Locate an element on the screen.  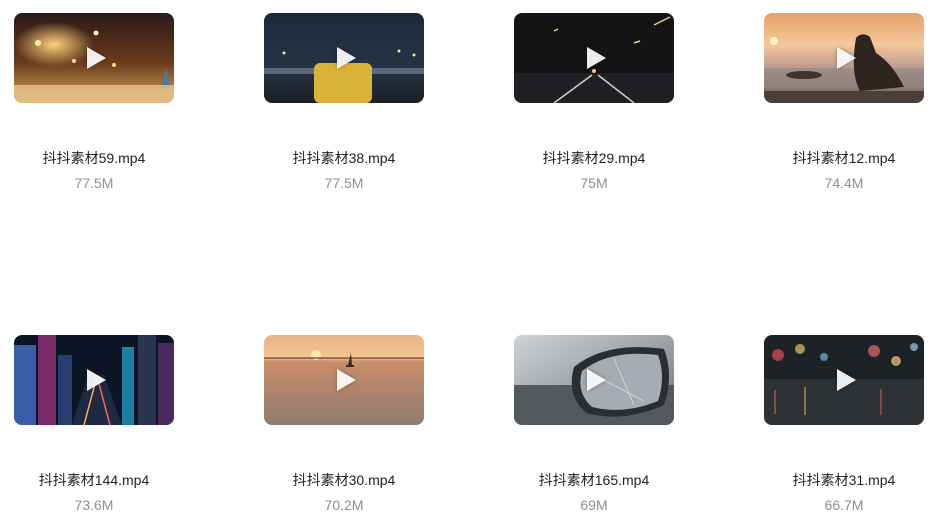
video-card: 抖抖素材144.mp4 73.6M is located at coordinates (107, 424).